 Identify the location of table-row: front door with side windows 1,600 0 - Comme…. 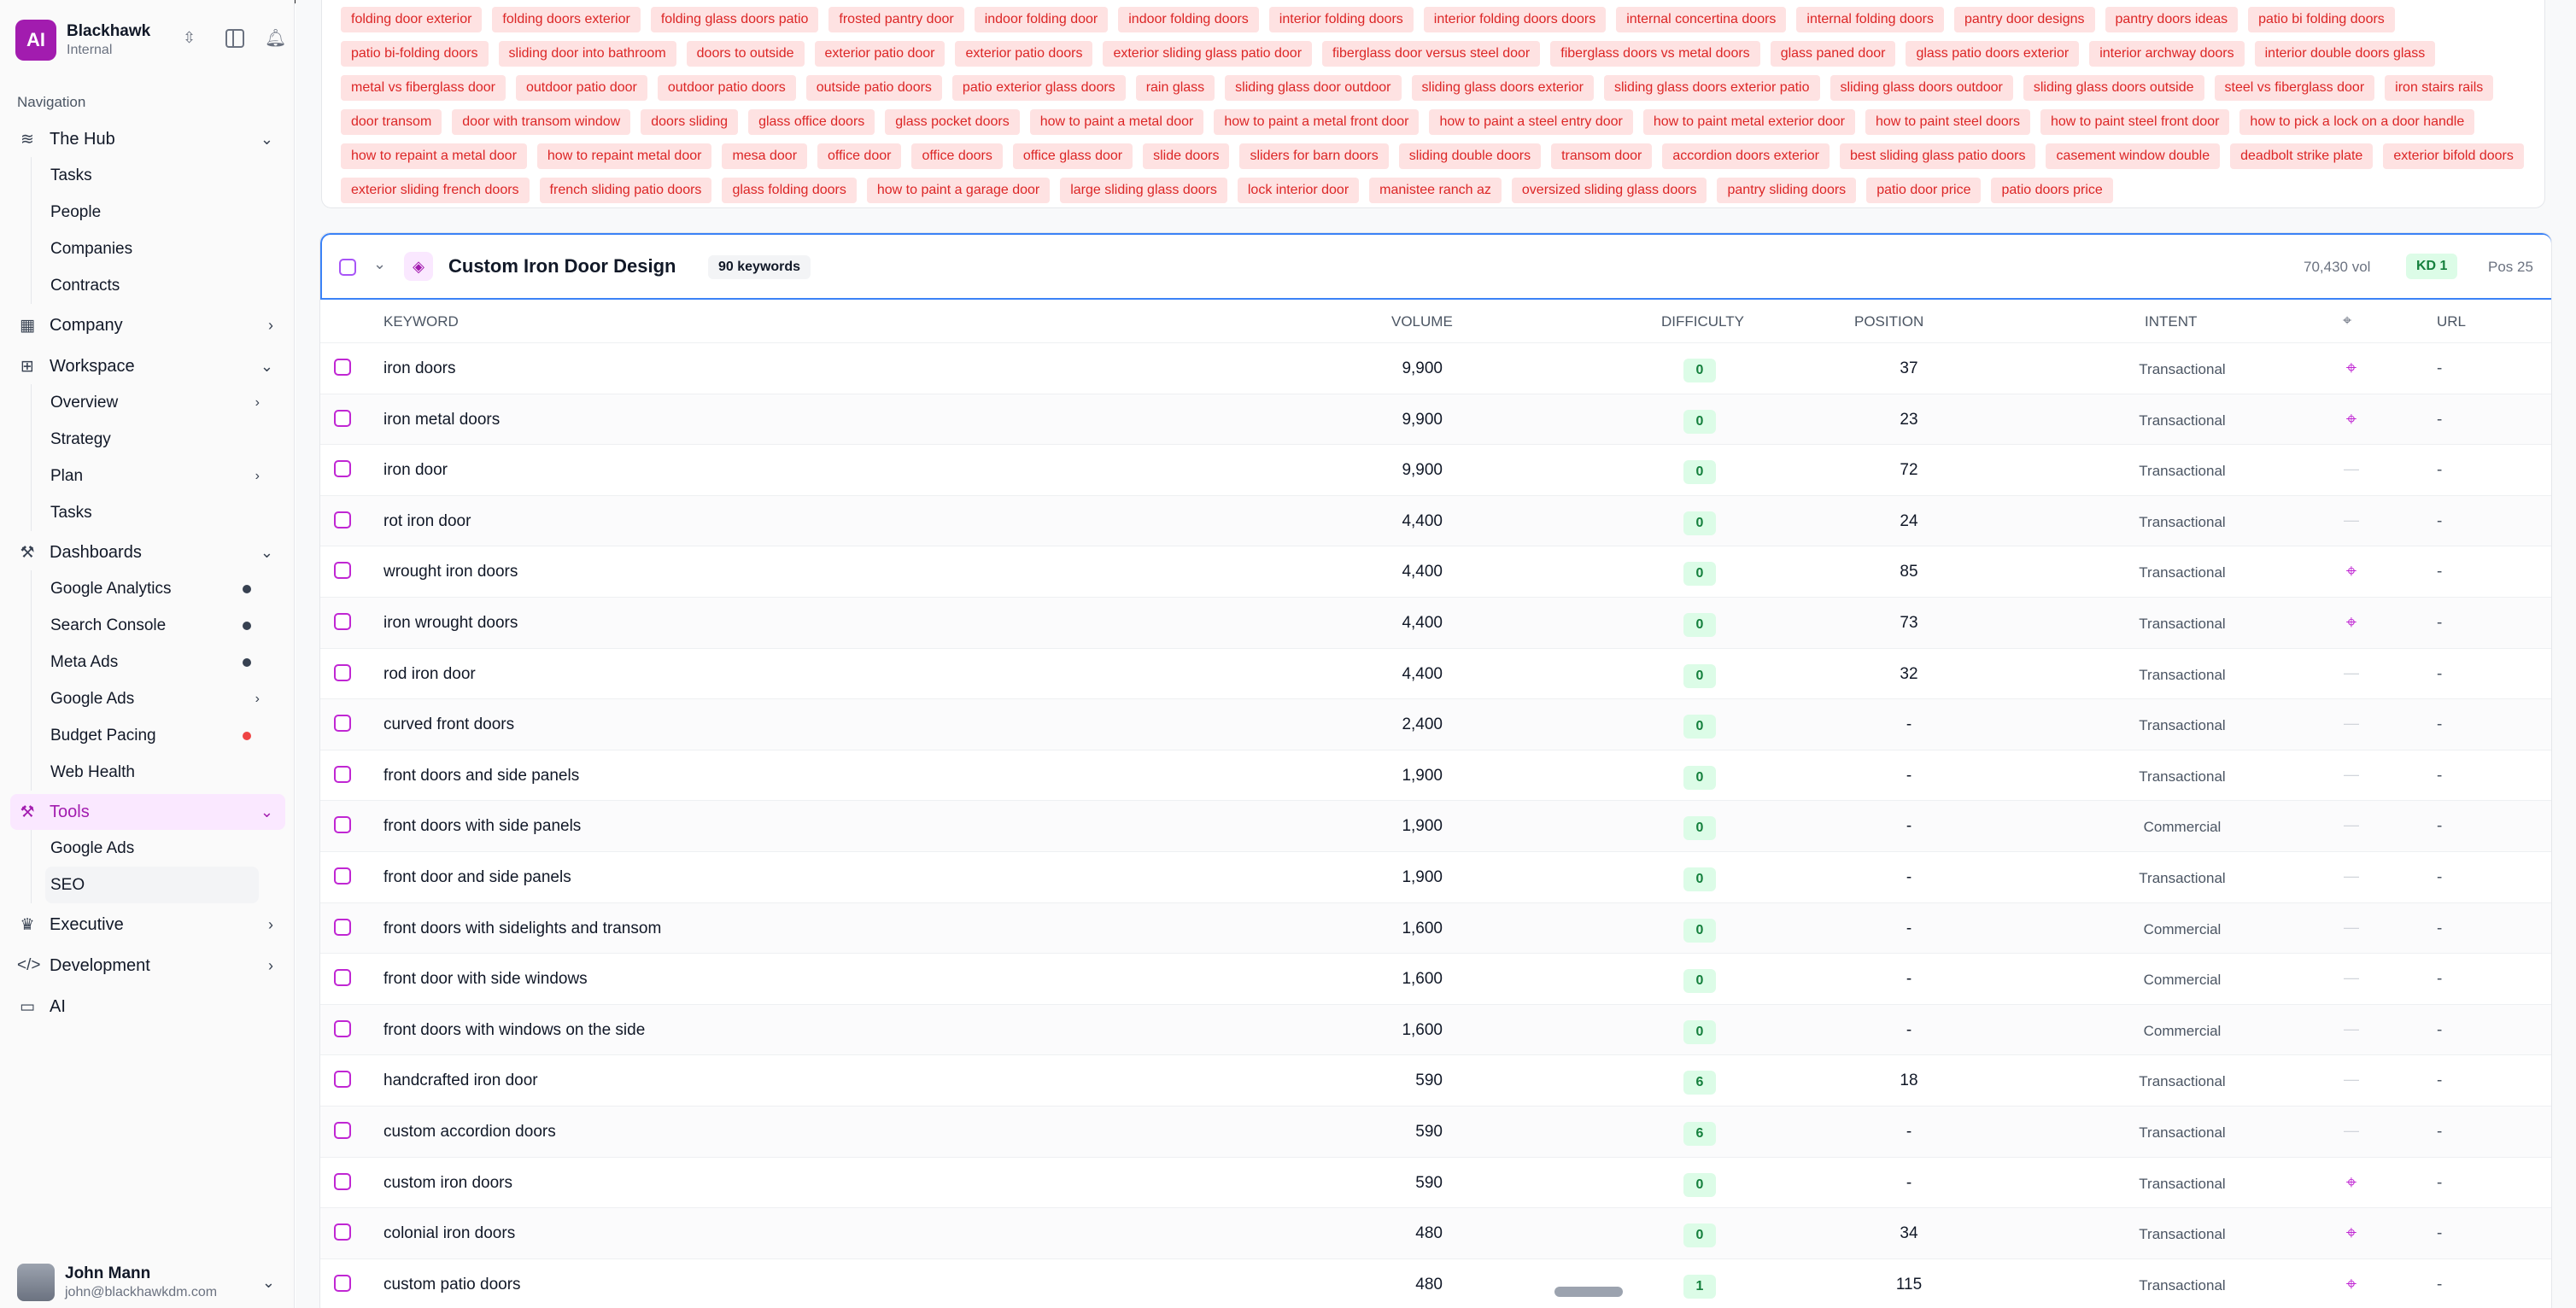
(1435, 978).